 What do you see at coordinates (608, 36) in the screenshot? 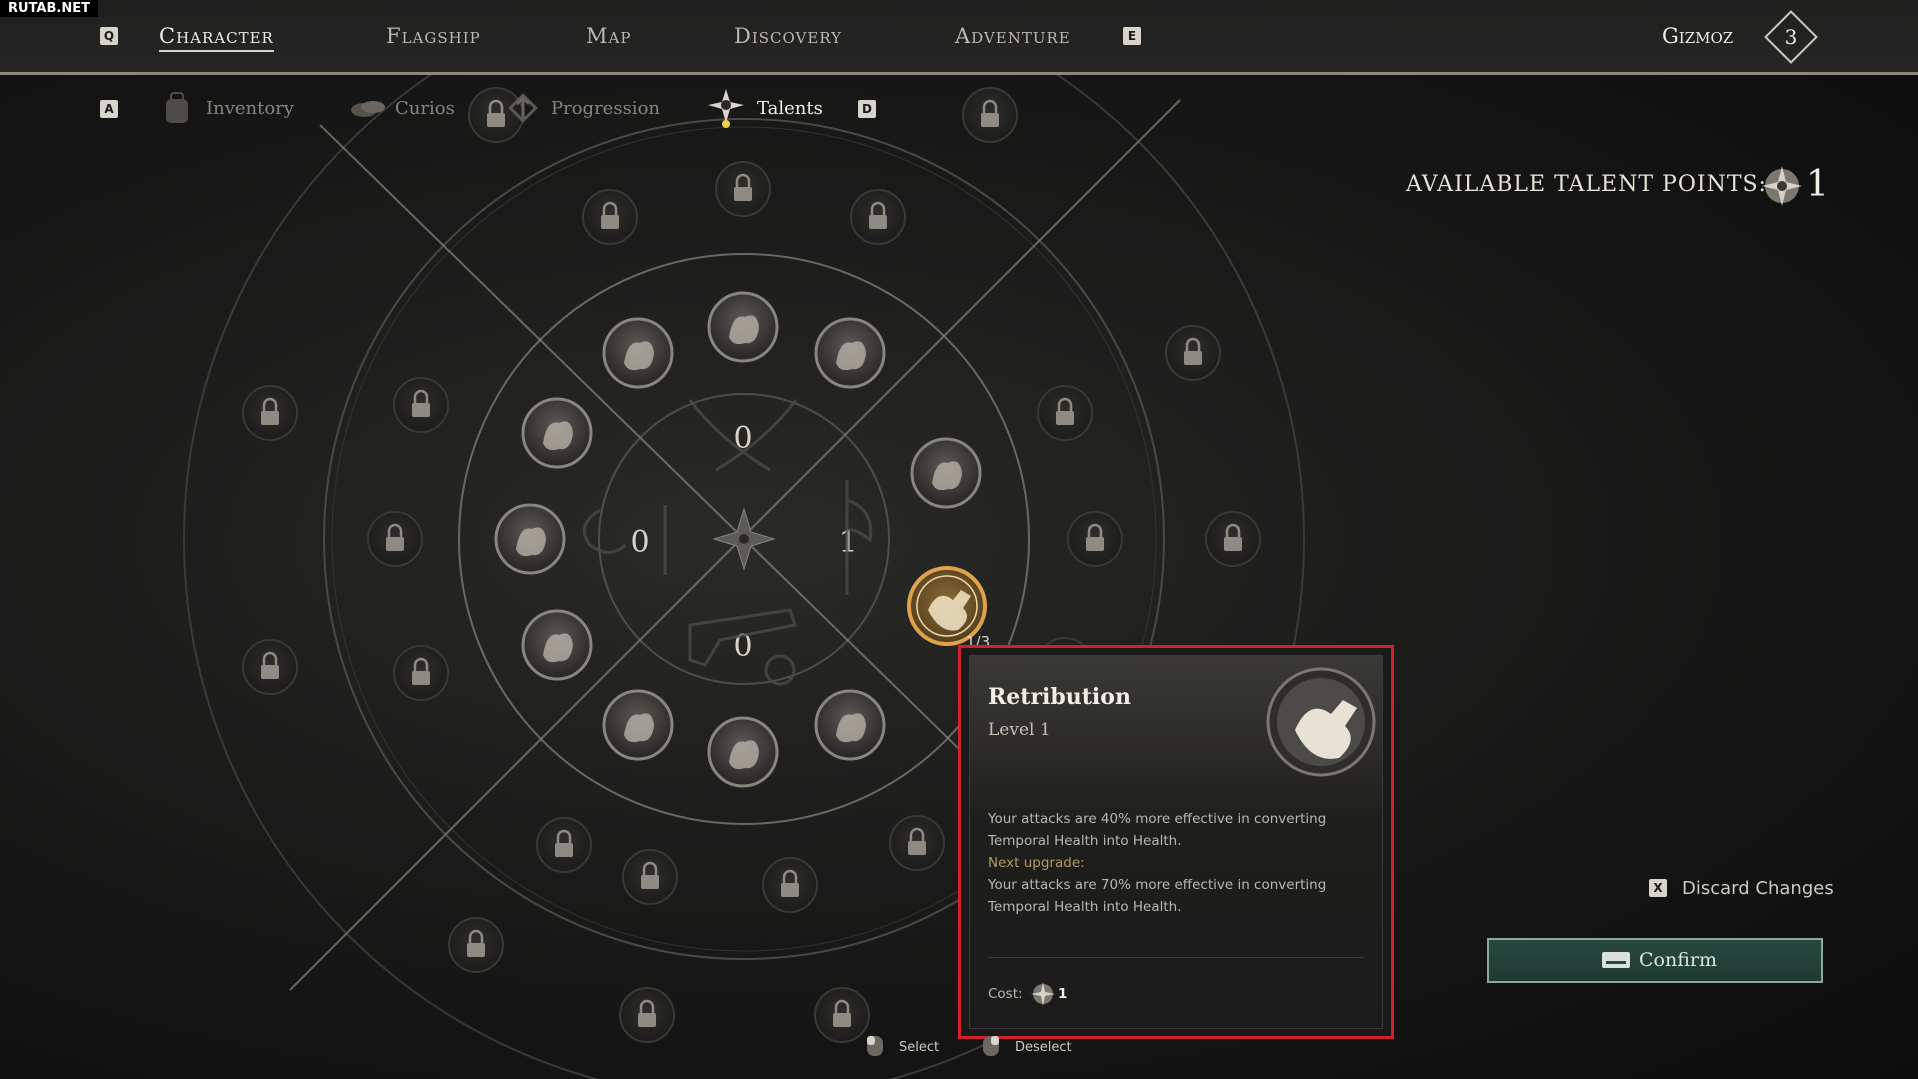
I see `tab-map: Map` at bounding box center [608, 36].